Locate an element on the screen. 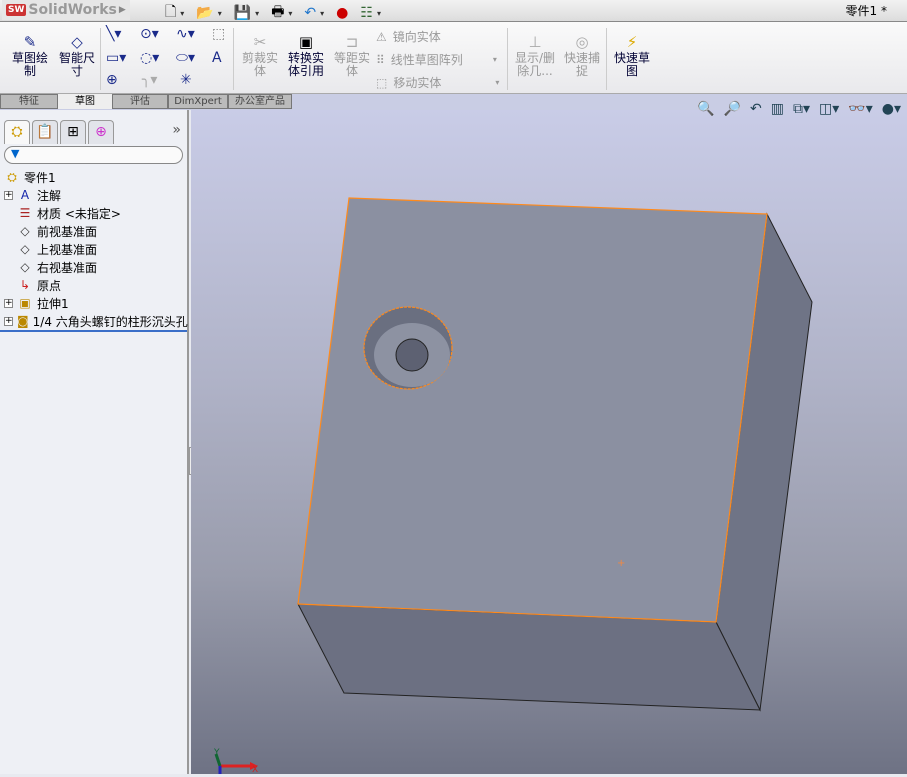  tree-item: ◇ 前视基准面 is located at coordinates (95, 231).